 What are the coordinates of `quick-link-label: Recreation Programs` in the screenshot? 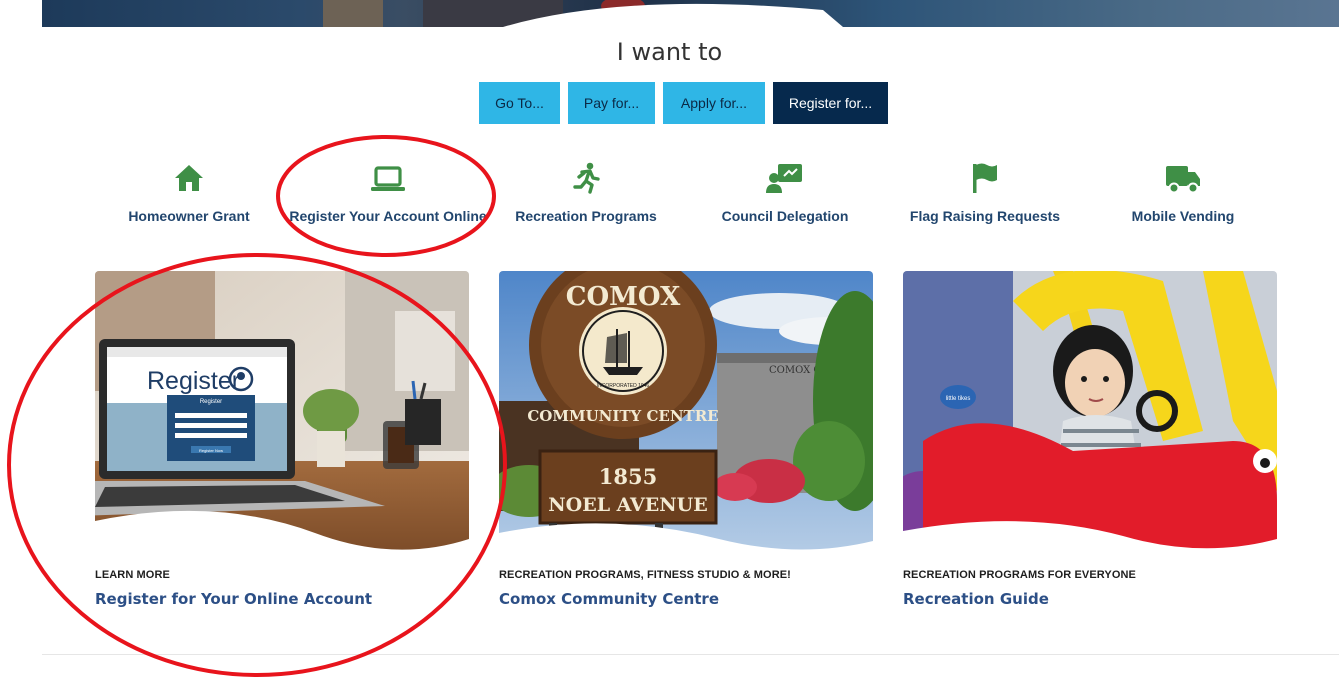 It's located at (586, 216).